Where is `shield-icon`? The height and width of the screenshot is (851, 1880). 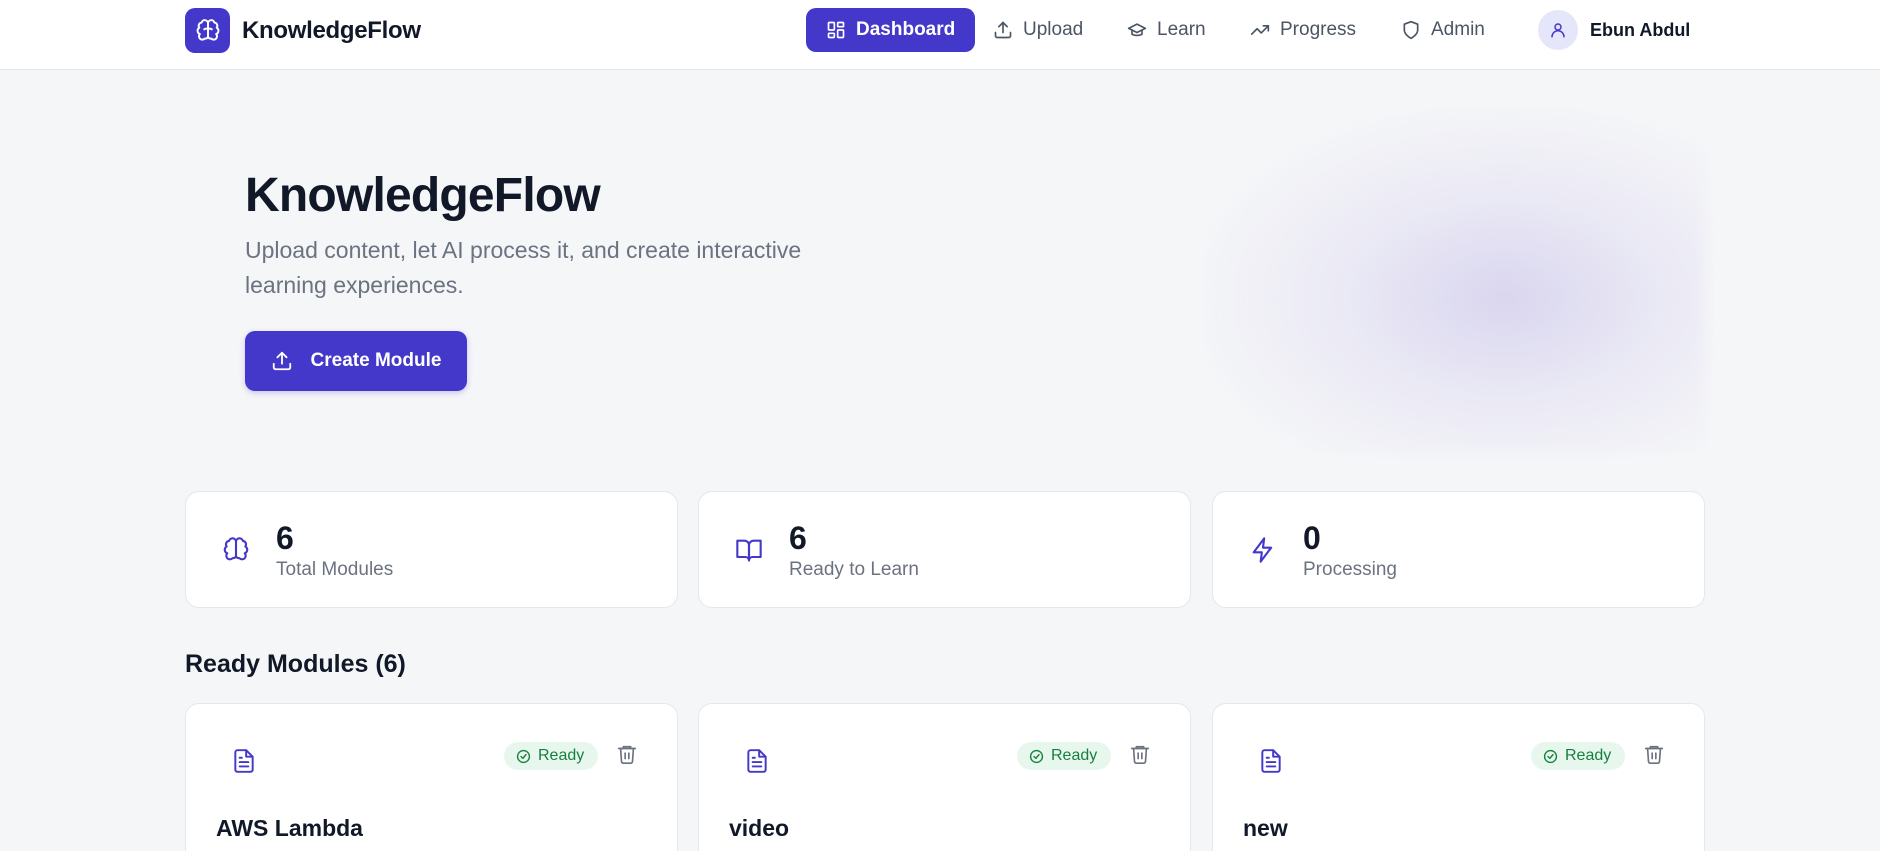
shield-icon is located at coordinates (1411, 30).